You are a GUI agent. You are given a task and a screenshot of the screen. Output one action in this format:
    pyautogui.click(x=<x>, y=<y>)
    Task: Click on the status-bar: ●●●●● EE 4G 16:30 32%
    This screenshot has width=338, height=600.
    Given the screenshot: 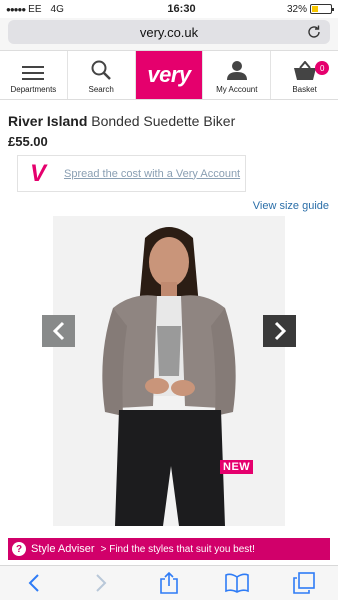 What is the action you would take?
    pyautogui.click(x=169, y=9)
    